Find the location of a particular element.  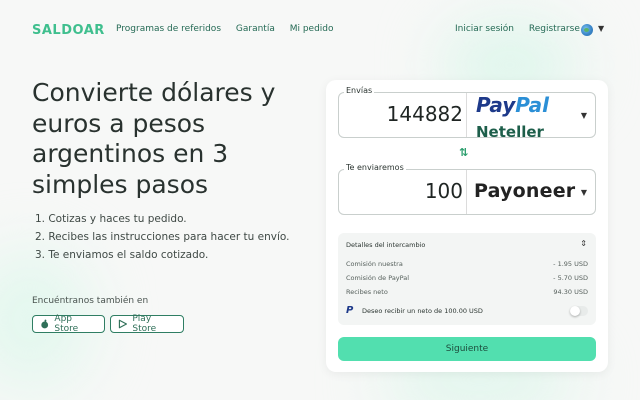

login-link: Iniciar sesión is located at coordinates (484, 29).